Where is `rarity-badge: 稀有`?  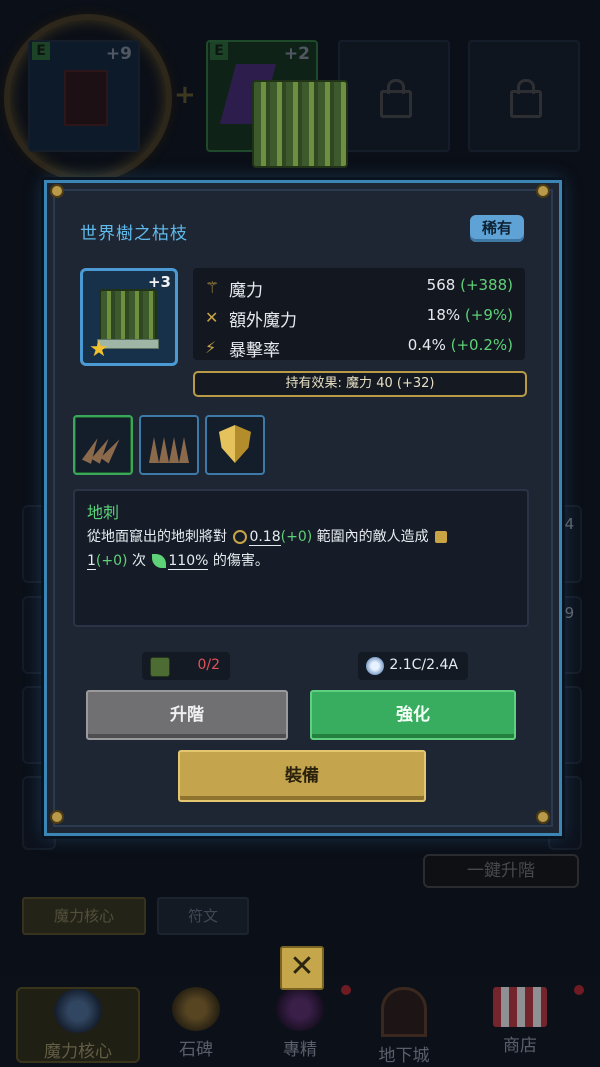
rarity-badge: 稀有 is located at coordinates (497, 228).